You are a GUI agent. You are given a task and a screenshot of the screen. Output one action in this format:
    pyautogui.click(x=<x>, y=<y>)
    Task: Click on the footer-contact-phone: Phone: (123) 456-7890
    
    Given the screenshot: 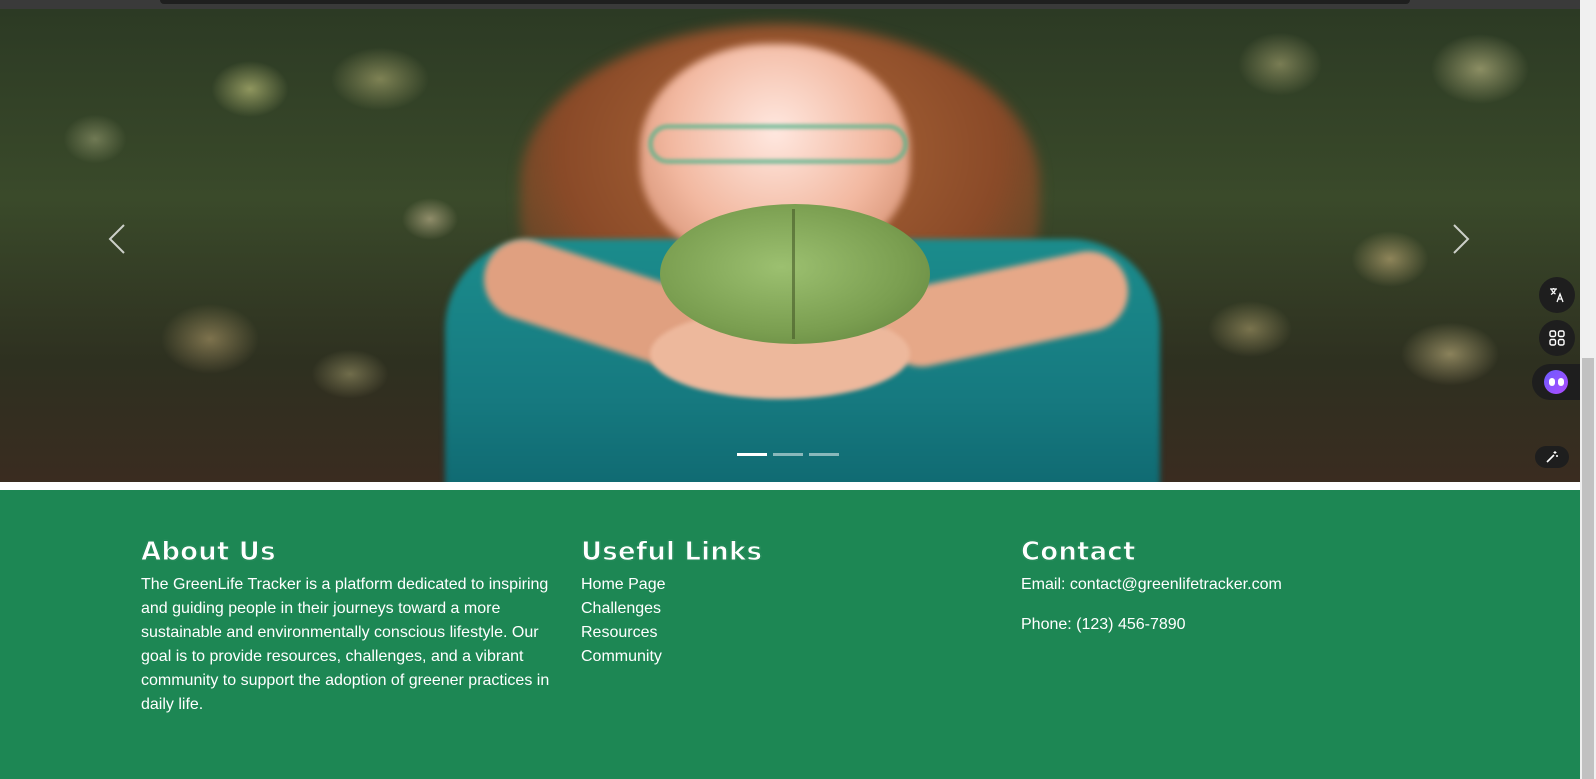 What is the action you would take?
    pyautogui.click(x=1103, y=624)
    